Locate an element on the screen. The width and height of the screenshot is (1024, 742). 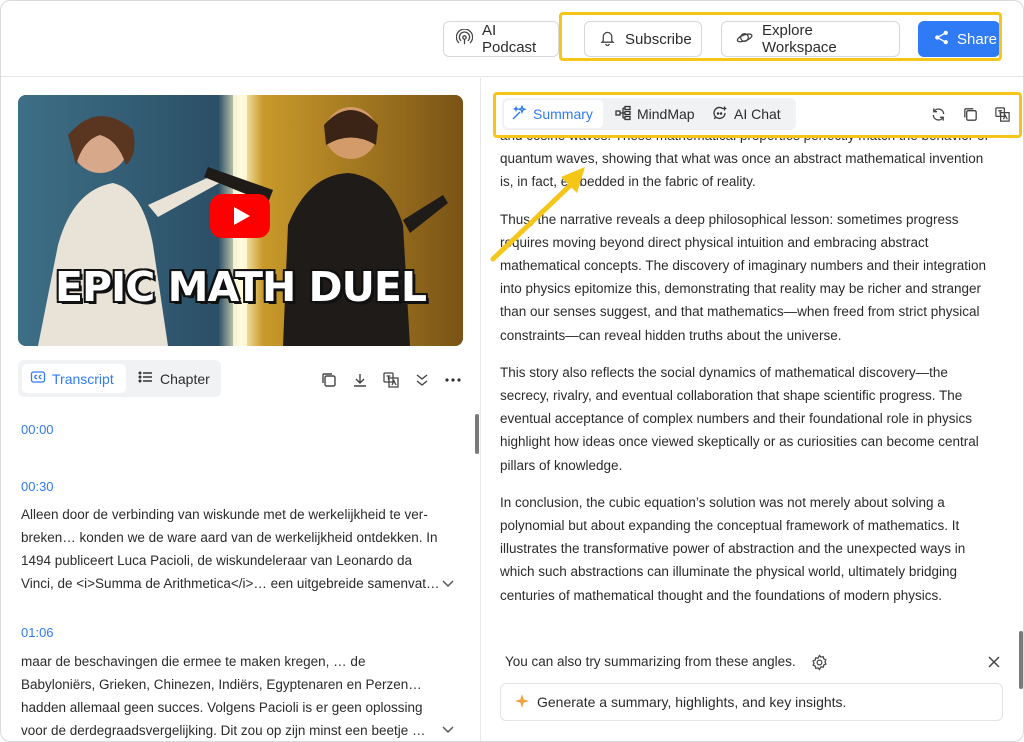
tab-transcript: Transcript is located at coordinates (74, 378).